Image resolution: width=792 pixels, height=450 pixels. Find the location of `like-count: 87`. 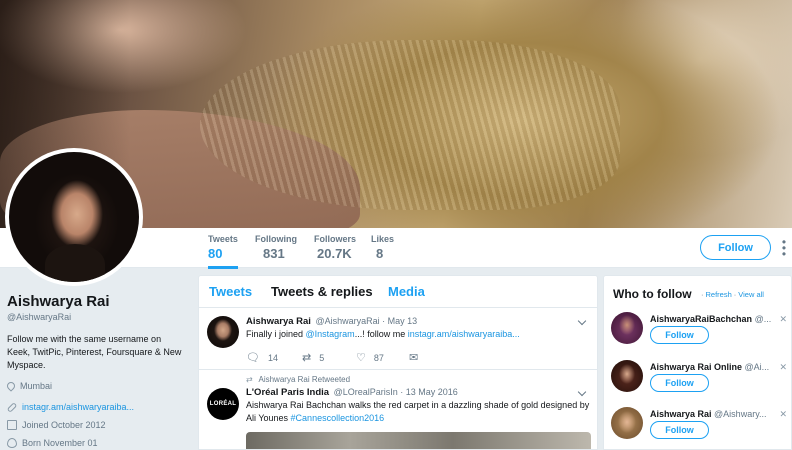

like-count: 87 is located at coordinates (378, 357).